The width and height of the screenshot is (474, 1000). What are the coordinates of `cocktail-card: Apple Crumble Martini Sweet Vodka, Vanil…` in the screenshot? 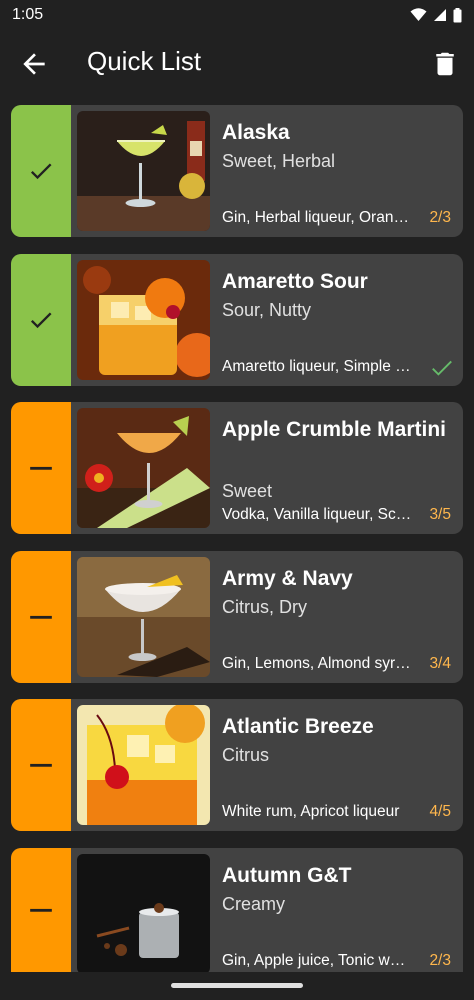 It's located at (237, 468).